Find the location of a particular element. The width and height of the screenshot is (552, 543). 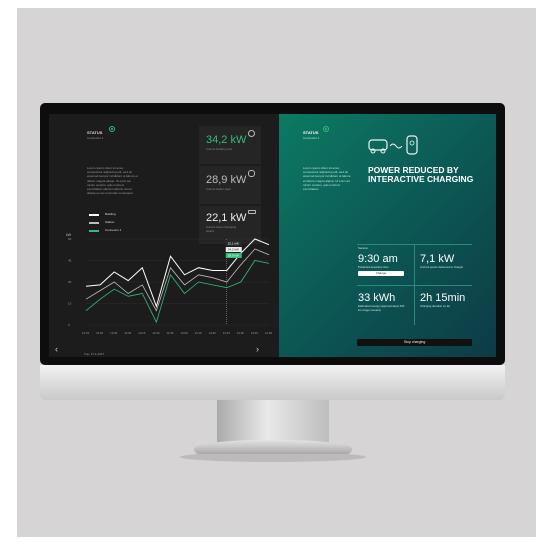

change-button: Change is located at coordinates (381, 273).